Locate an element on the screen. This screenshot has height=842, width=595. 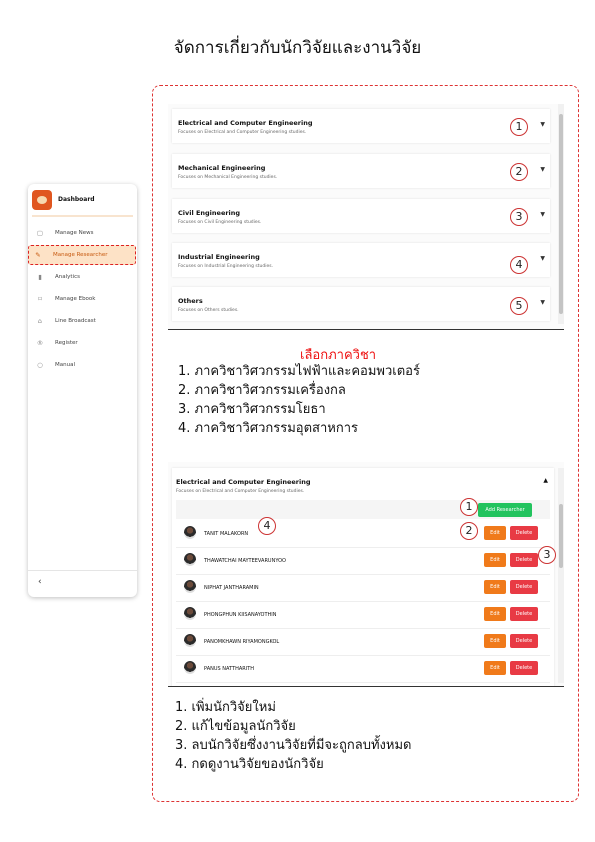
page-title: จัดการเกี่ยวกับนักวิจัยและงานวิจัย is located at coordinates (297, 48).